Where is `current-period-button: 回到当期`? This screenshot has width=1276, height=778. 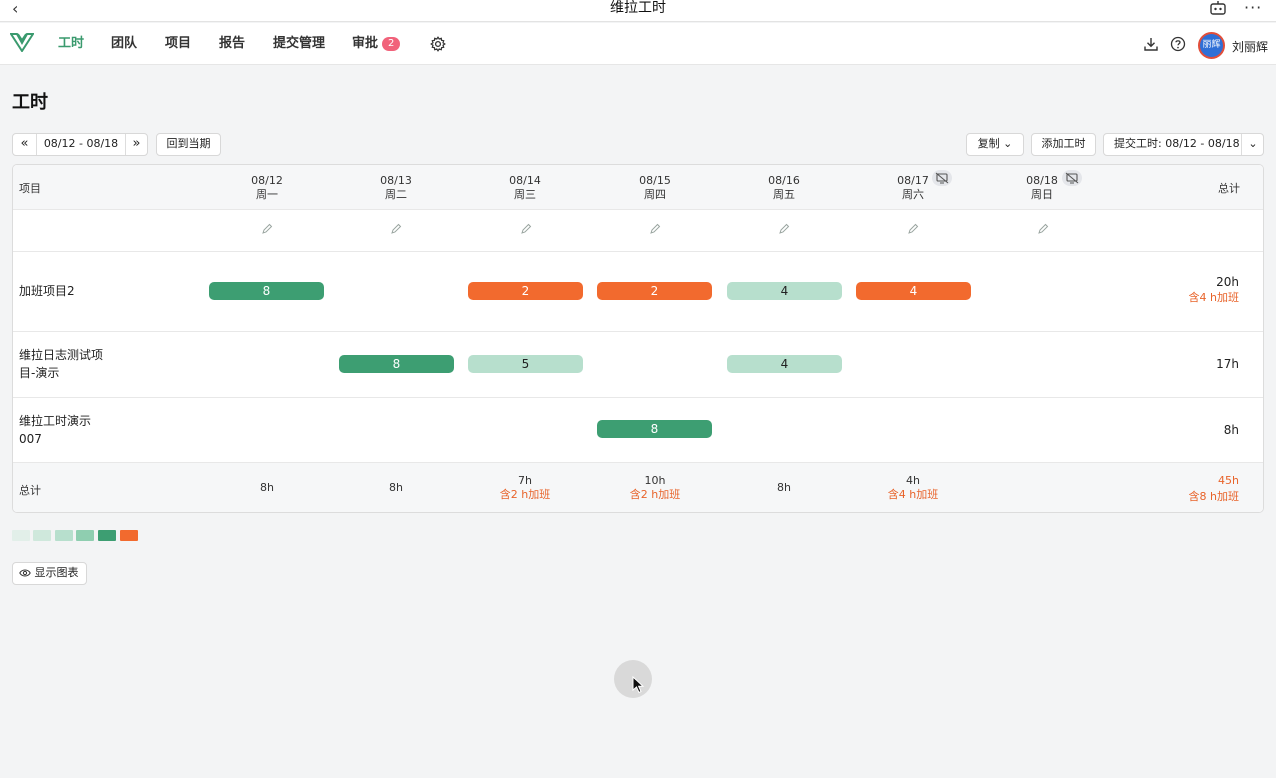 current-period-button: 回到当期 is located at coordinates (188, 144).